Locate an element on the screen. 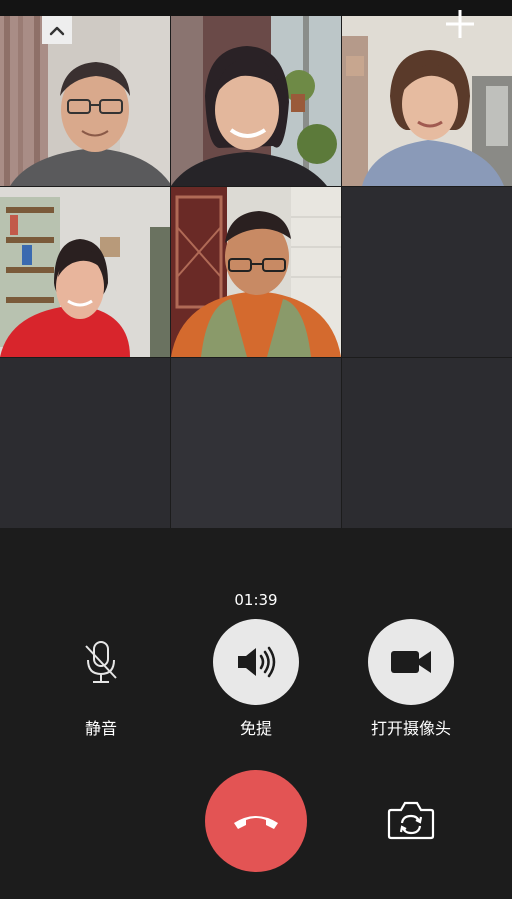 Image resolution: width=512 pixels, height=899 pixels. switch-camera-button is located at coordinates (411, 821).